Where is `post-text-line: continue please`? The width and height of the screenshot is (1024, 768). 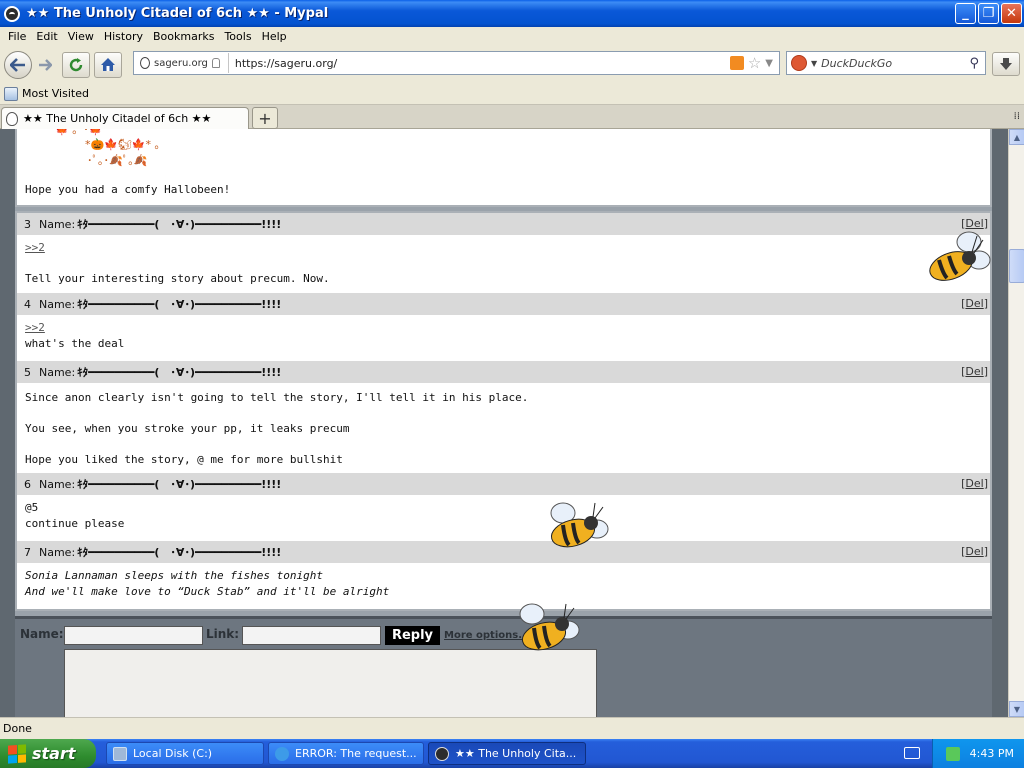 post-text-line: continue please is located at coordinates (75, 523).